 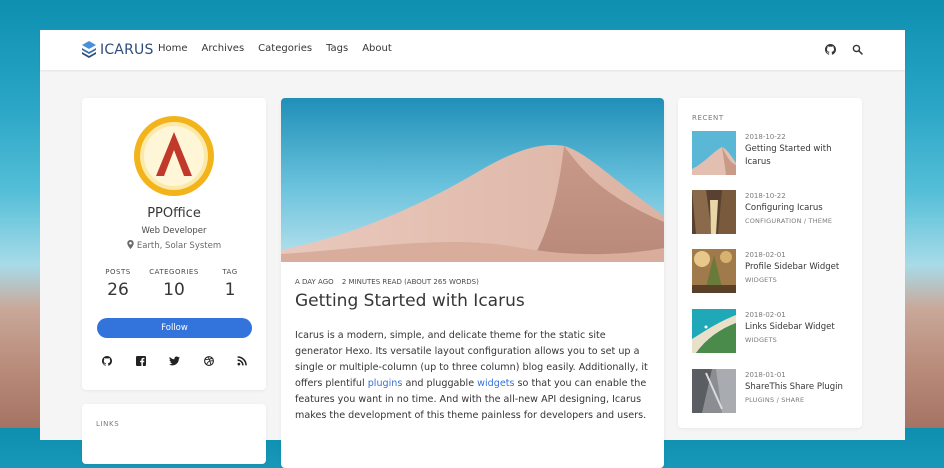 I want to click on recent-text: 2018-02-01 Links Sidebar Widget WIDGETS, so click(x=801, y=327).